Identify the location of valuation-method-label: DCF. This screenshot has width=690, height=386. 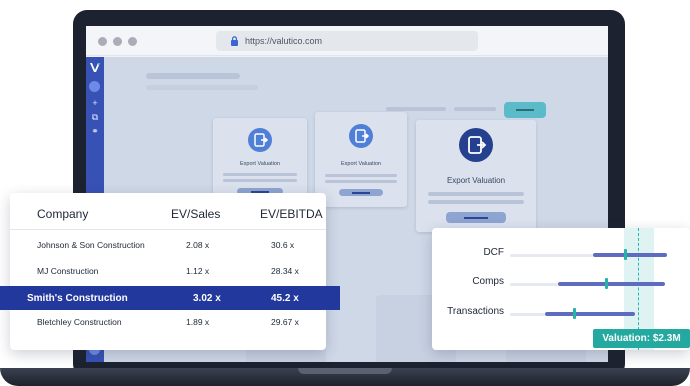
(493, 252).